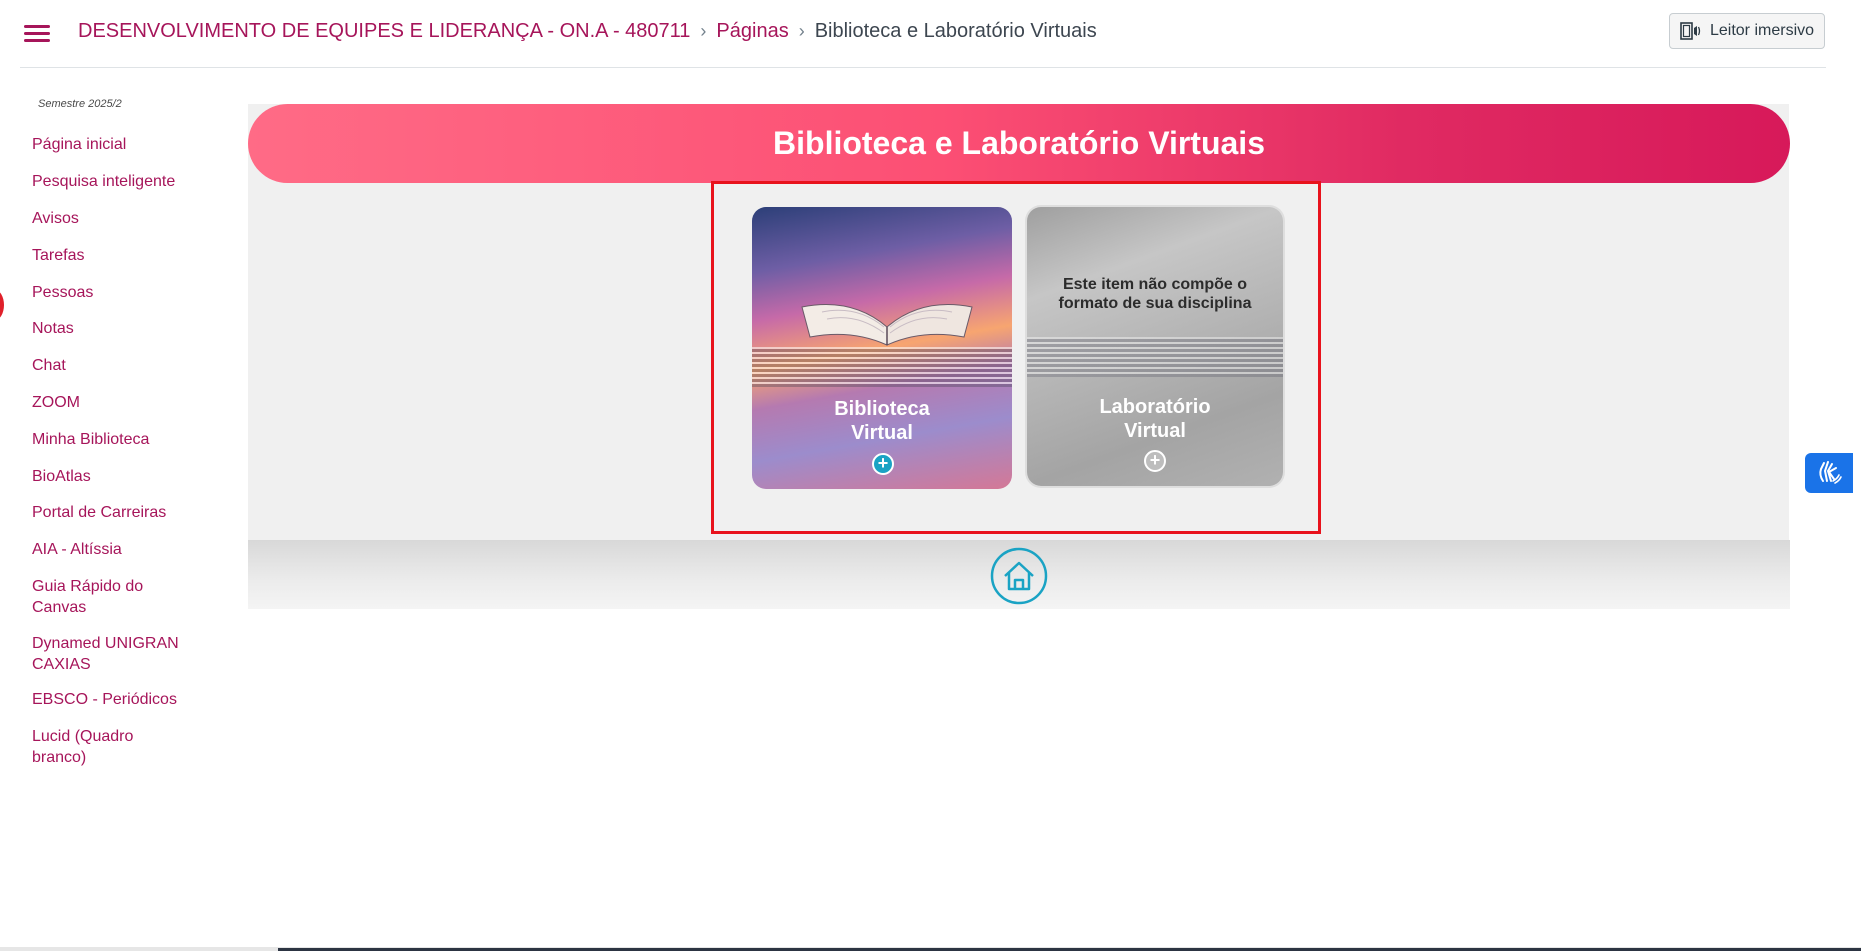 Image resolution: width=1861 pixels, height=951 pixels. Describe the element at coordinates (112, 292) in the screenshot. I see `sidebar-item-pessoas: Pessoas` at that location.